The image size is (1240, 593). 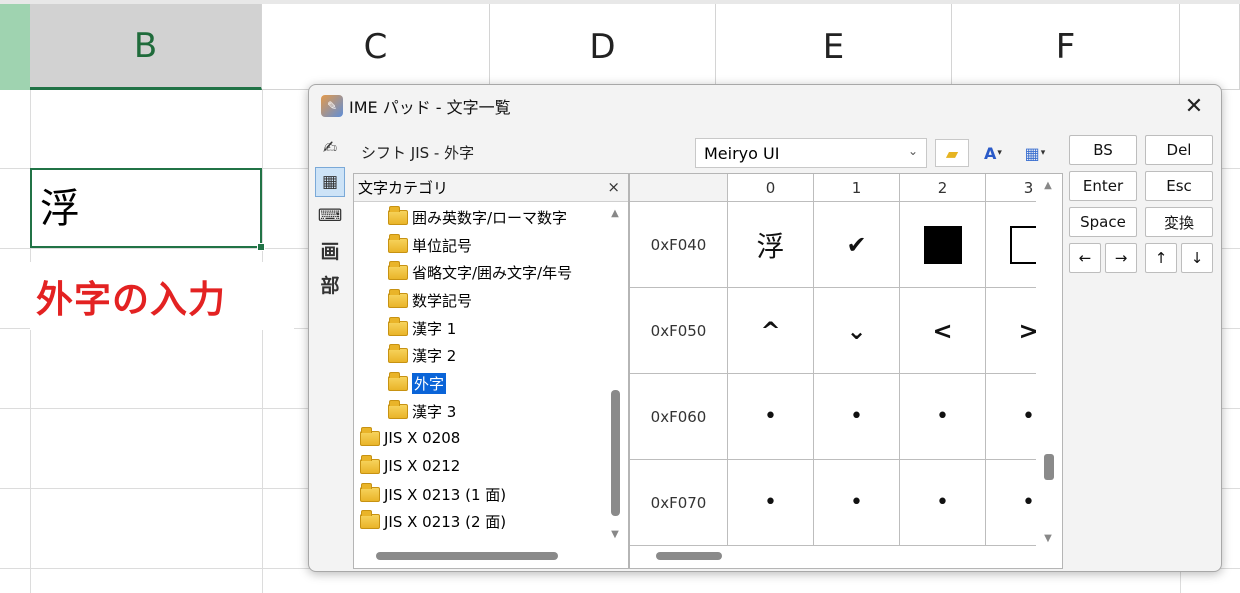 I want to click on stroke-count-icon: 画, so click(x=330, y=250).